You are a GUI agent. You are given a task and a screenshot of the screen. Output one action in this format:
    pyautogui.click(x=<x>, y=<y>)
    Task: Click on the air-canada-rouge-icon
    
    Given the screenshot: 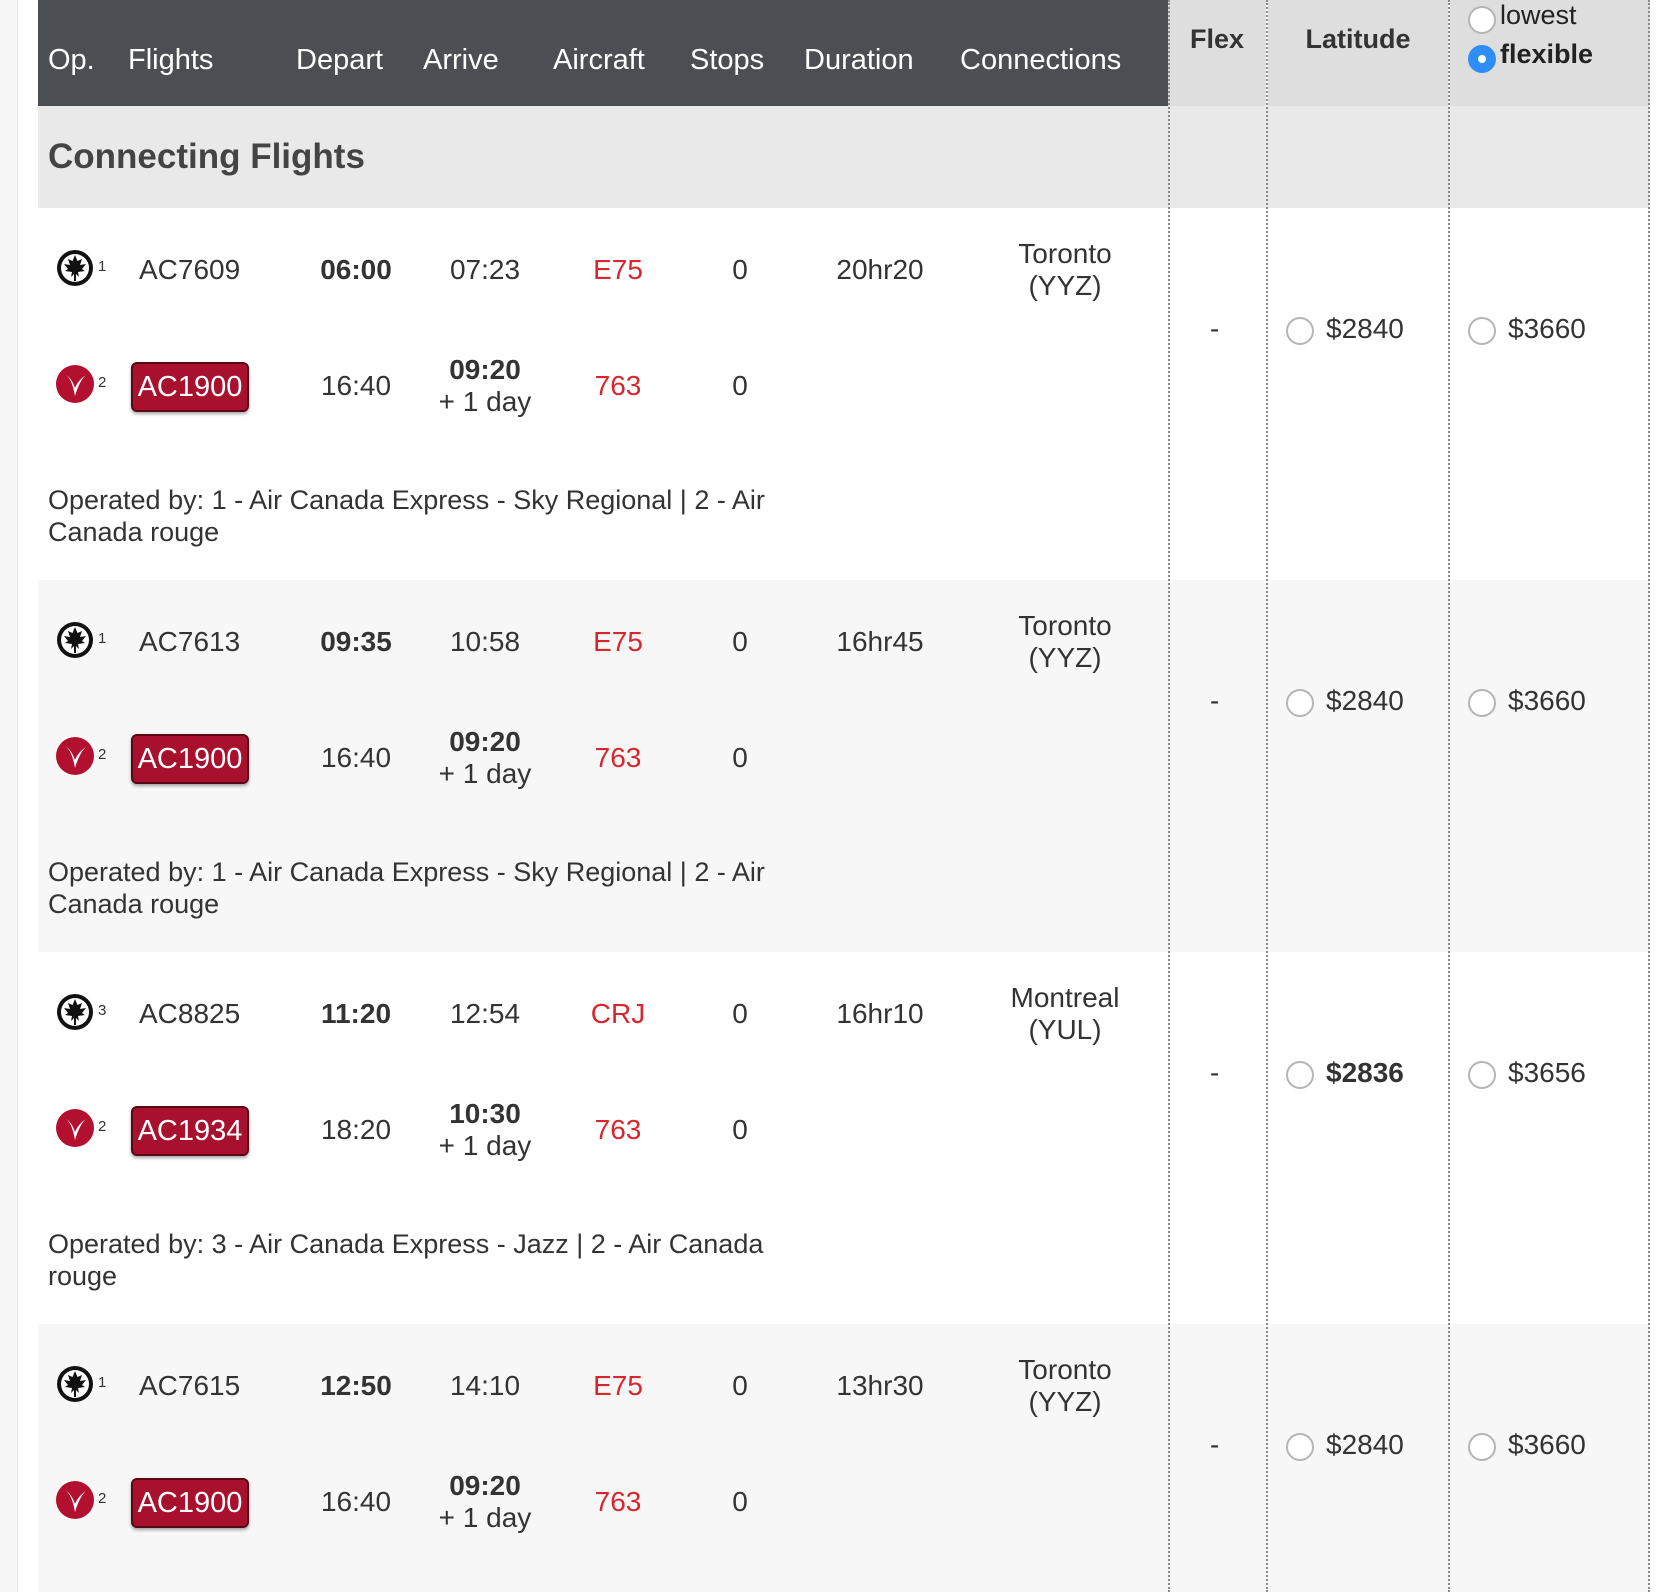 What is the action you would take?
    pyautogui.click(x=75, y=756)
    